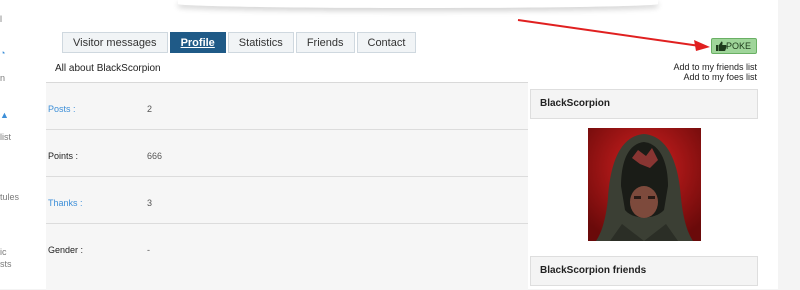 This screenshot has width=800, height=290. Describe the element at coordinates (3, 53) in the screenshot. I see `sidebar-icon-fragment: ◔` at that location.